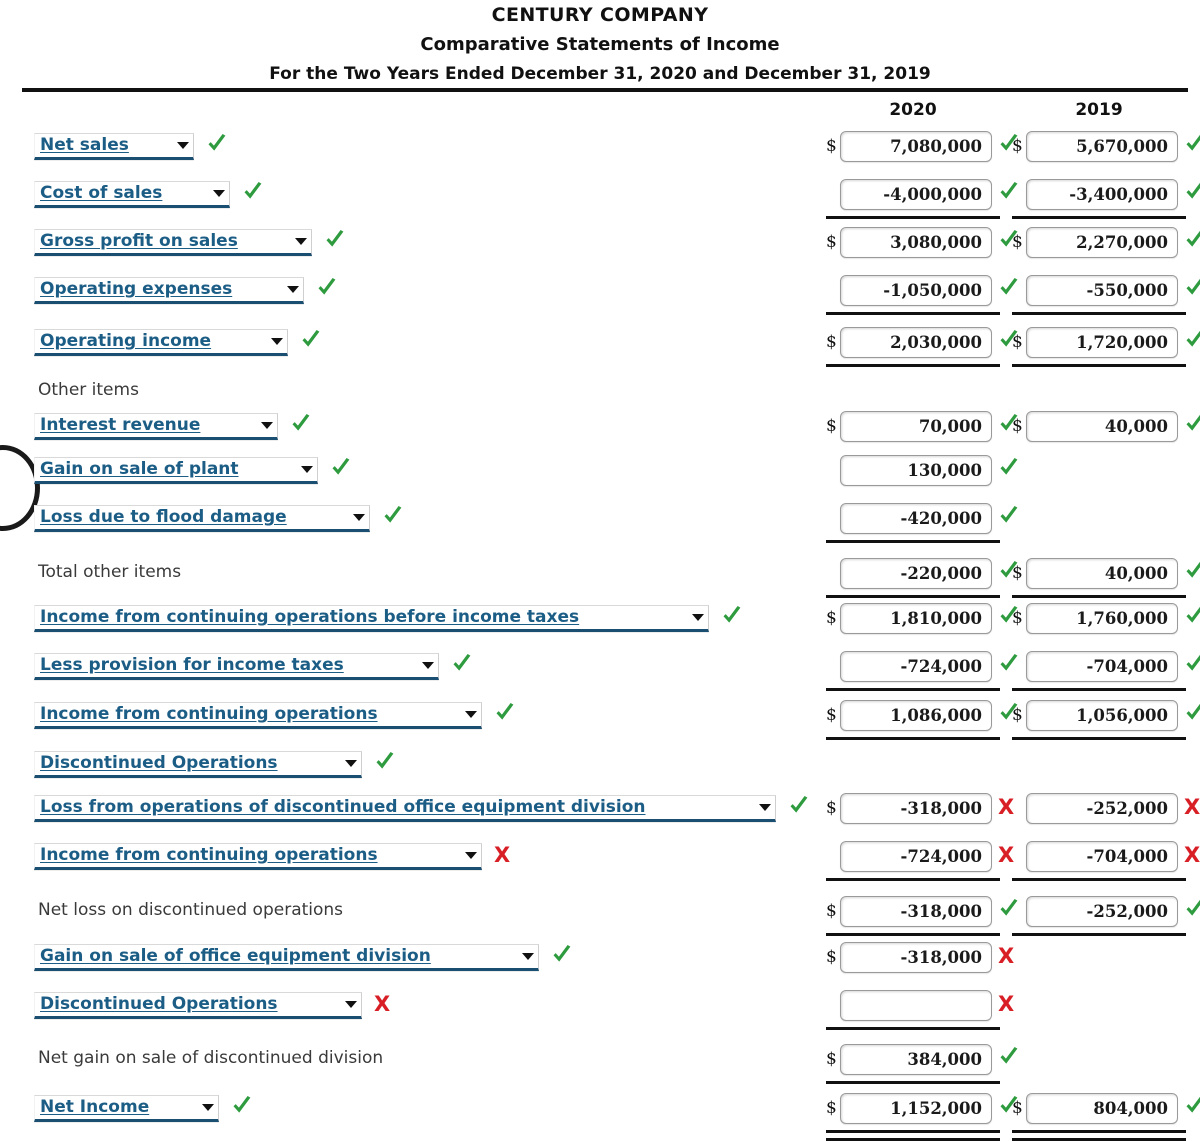 The width and height of the screenshot is (1200, 1141). I want to click on amount-value: 1,760,000, so click(1122, 618).